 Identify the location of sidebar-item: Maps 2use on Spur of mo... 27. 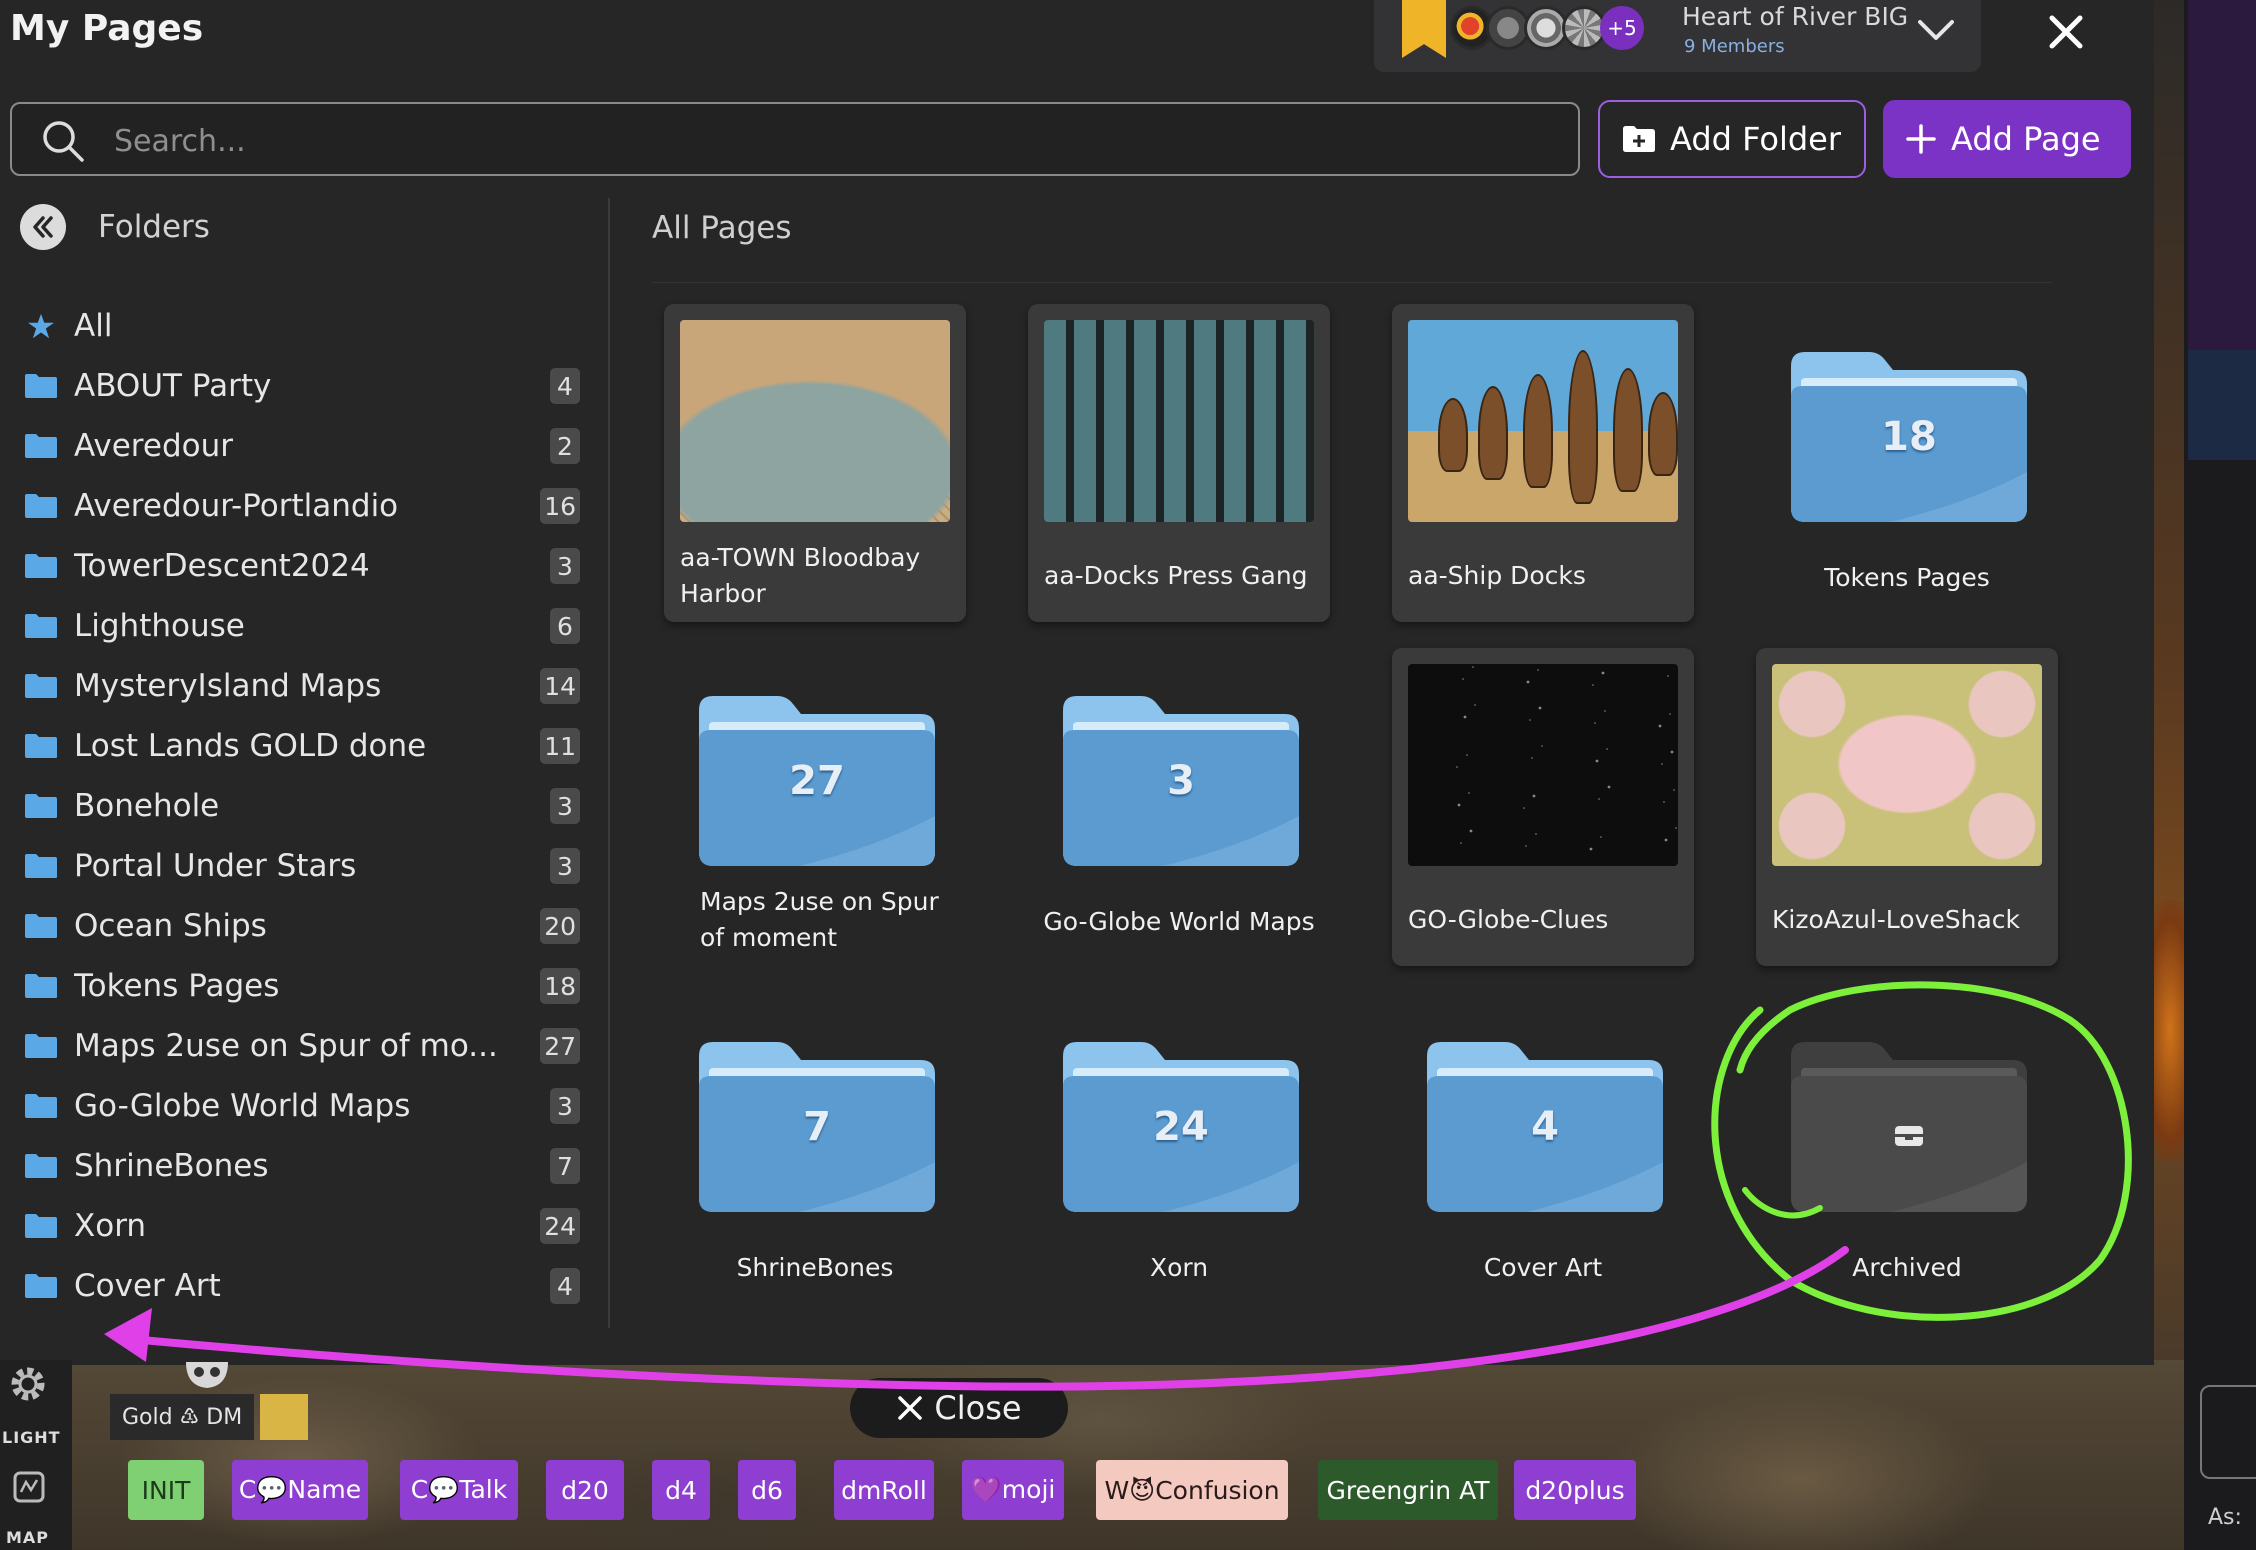
(302, 1046).